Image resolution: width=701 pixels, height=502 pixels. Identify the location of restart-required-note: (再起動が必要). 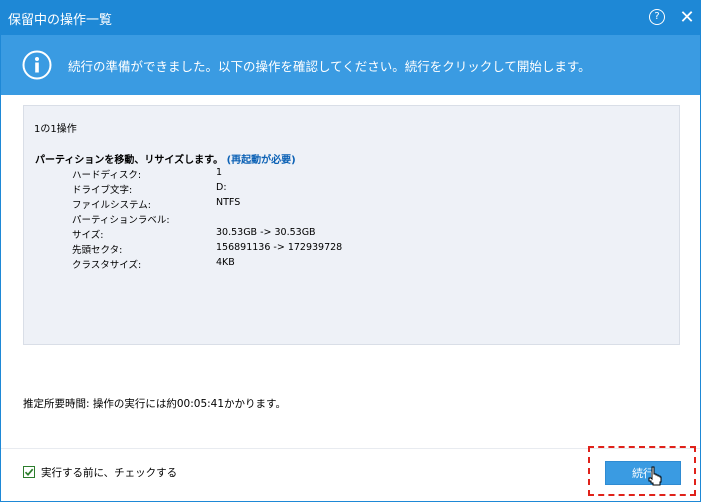
(261, 160).